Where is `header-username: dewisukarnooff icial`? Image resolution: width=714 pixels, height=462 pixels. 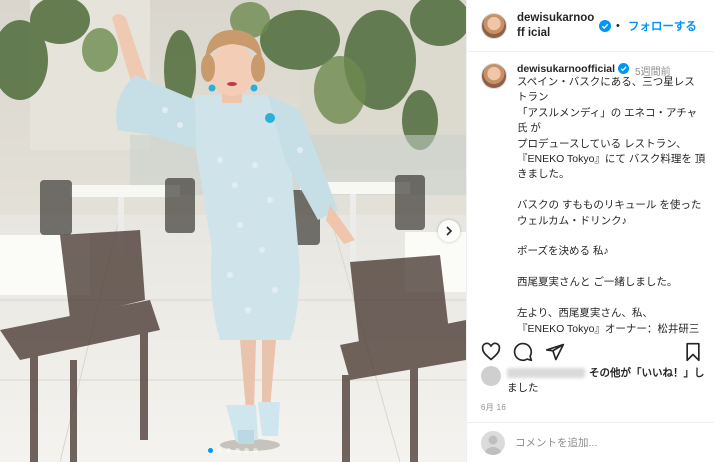 header-username: dewisukarnooff icial is located at coordinates (557, 26).